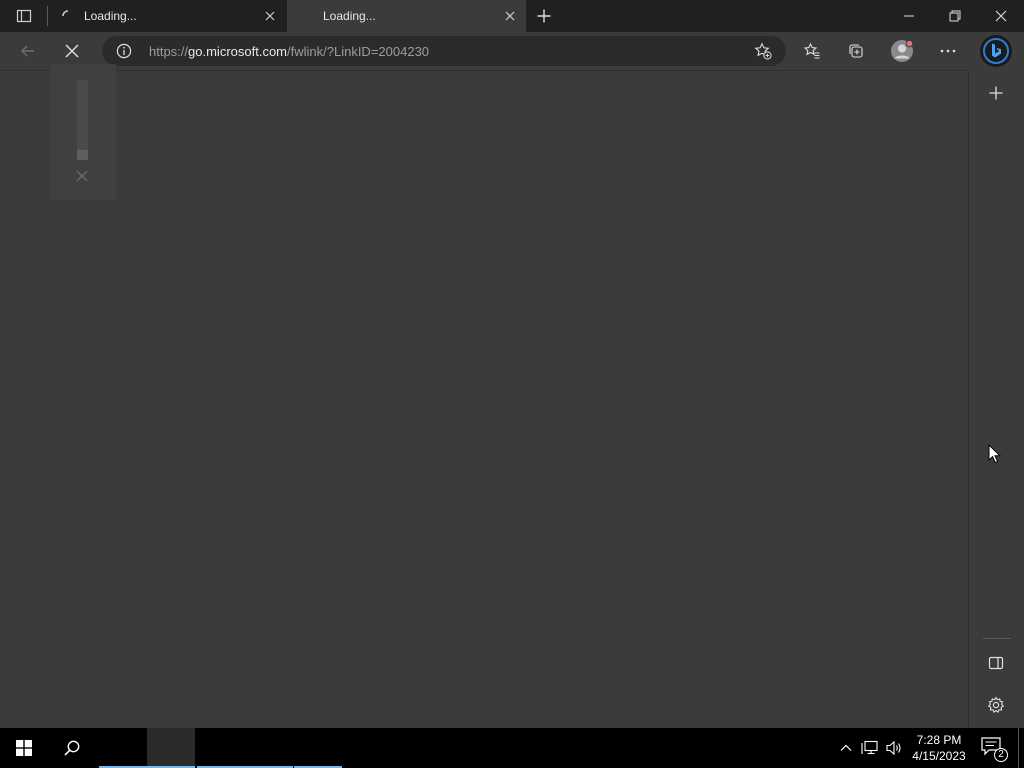 This screenshot has height=768, width=1024. I want to click on favorites-icon, so click(811, 50).